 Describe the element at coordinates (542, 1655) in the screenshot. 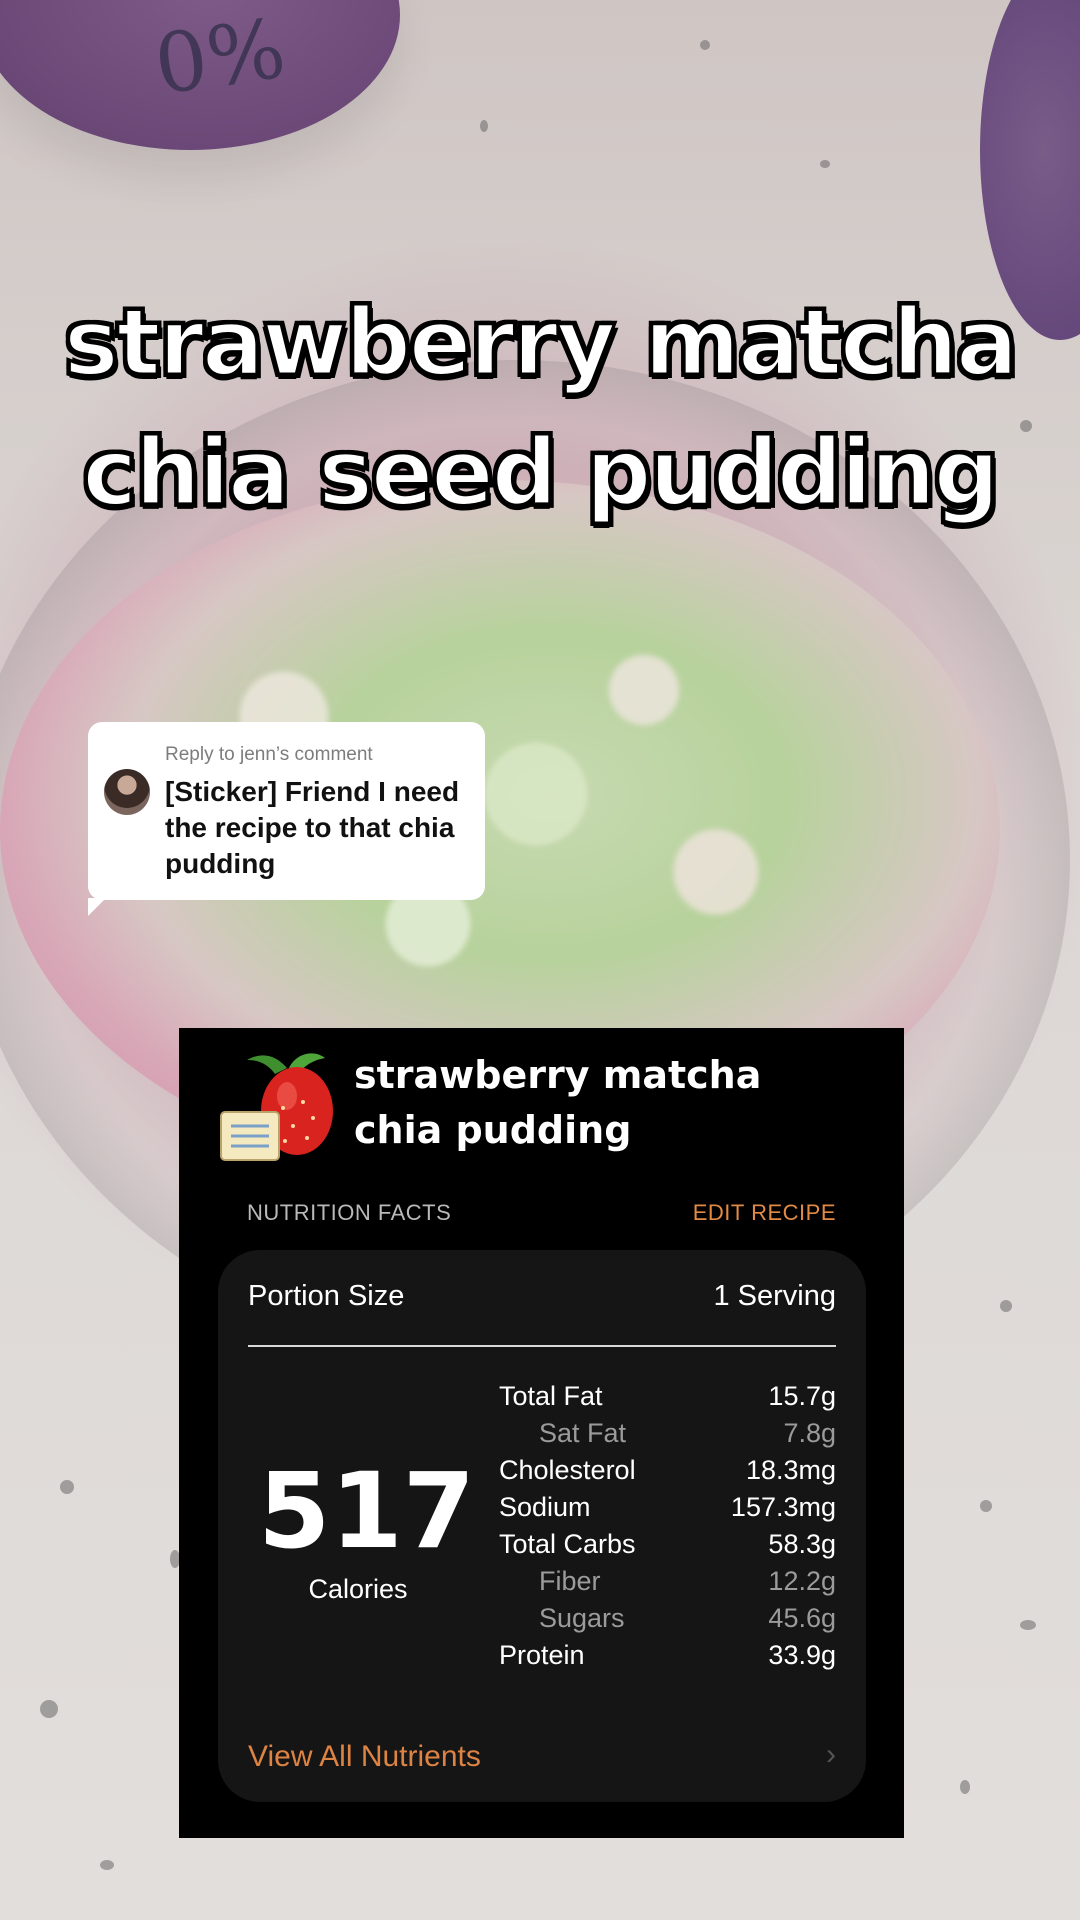

I see `nutrient-name: Protein` at that location.